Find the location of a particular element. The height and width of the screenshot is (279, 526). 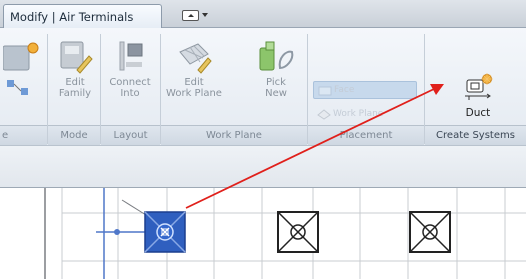

edit-family-button: Edit Family is located at coordinates (75, 69).